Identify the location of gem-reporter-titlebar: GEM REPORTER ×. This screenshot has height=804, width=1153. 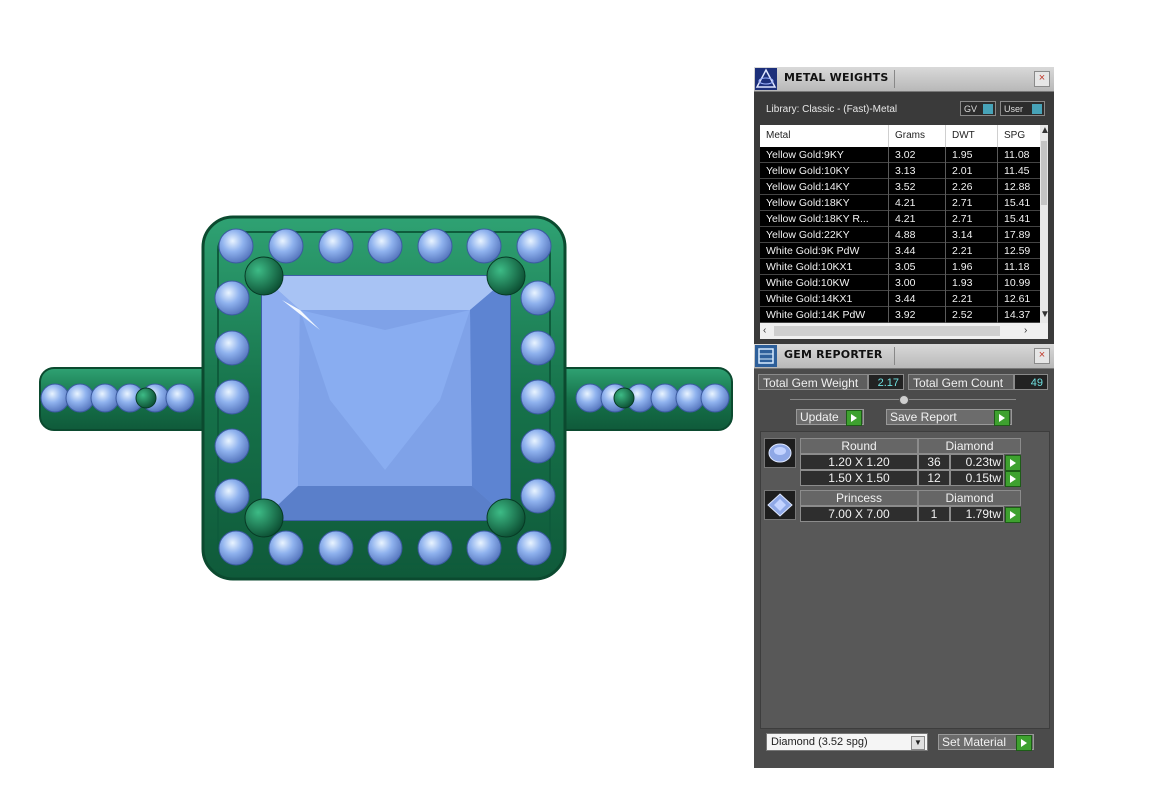
(904, 356).